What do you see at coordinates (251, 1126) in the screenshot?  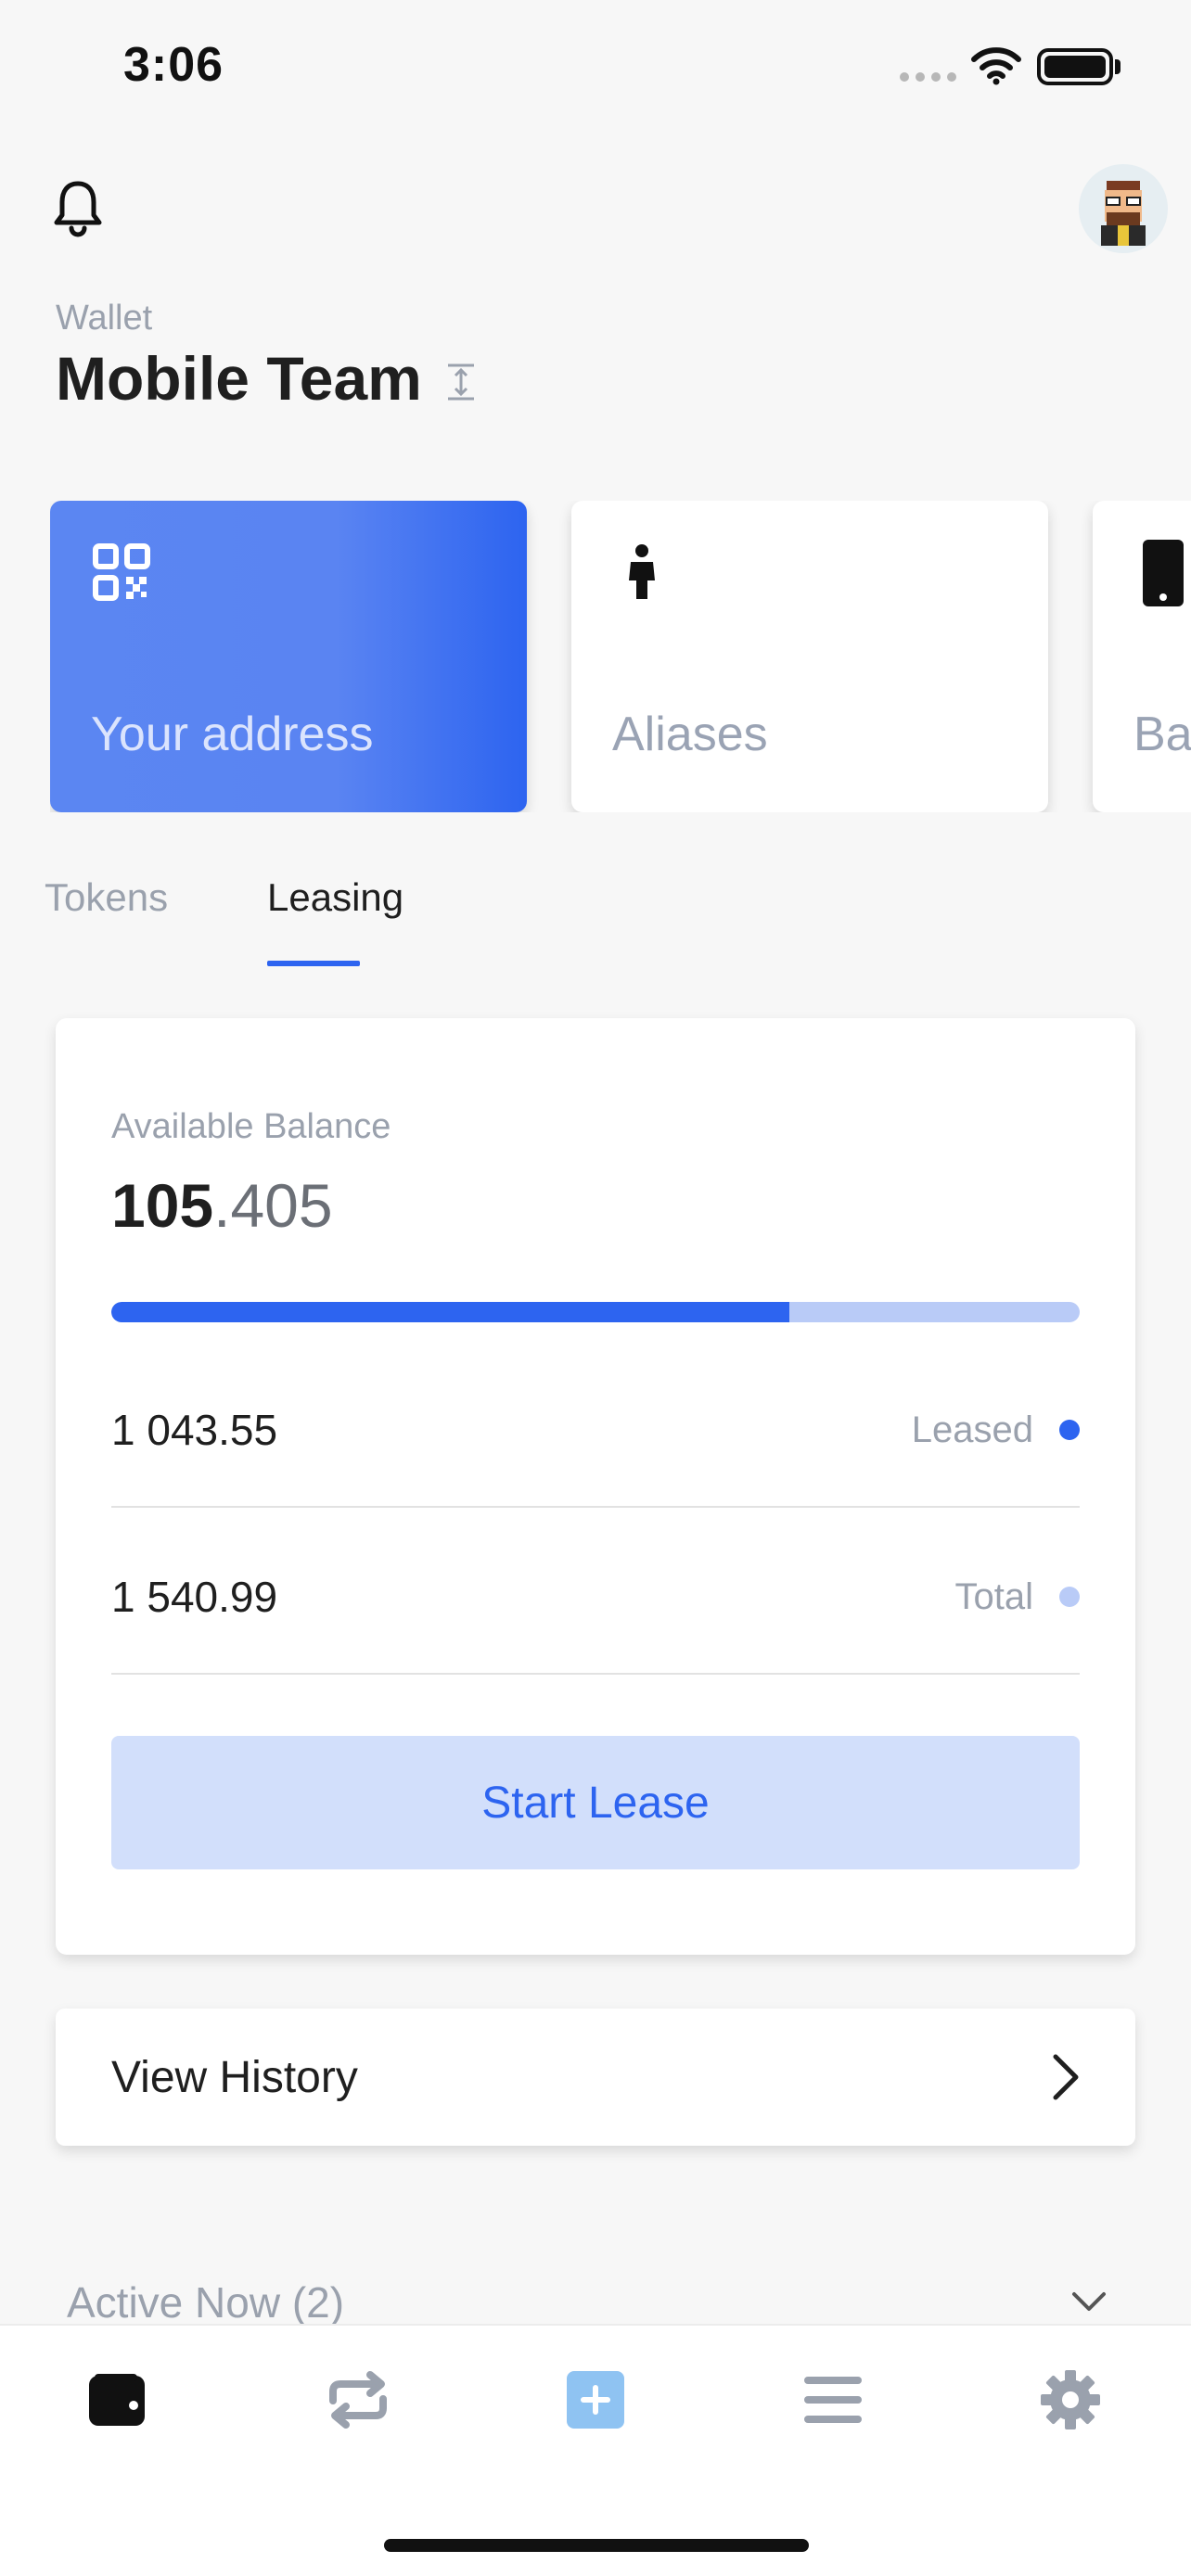 I see `available-balance-label: Available Balance` at bounding box center [251, 1126].